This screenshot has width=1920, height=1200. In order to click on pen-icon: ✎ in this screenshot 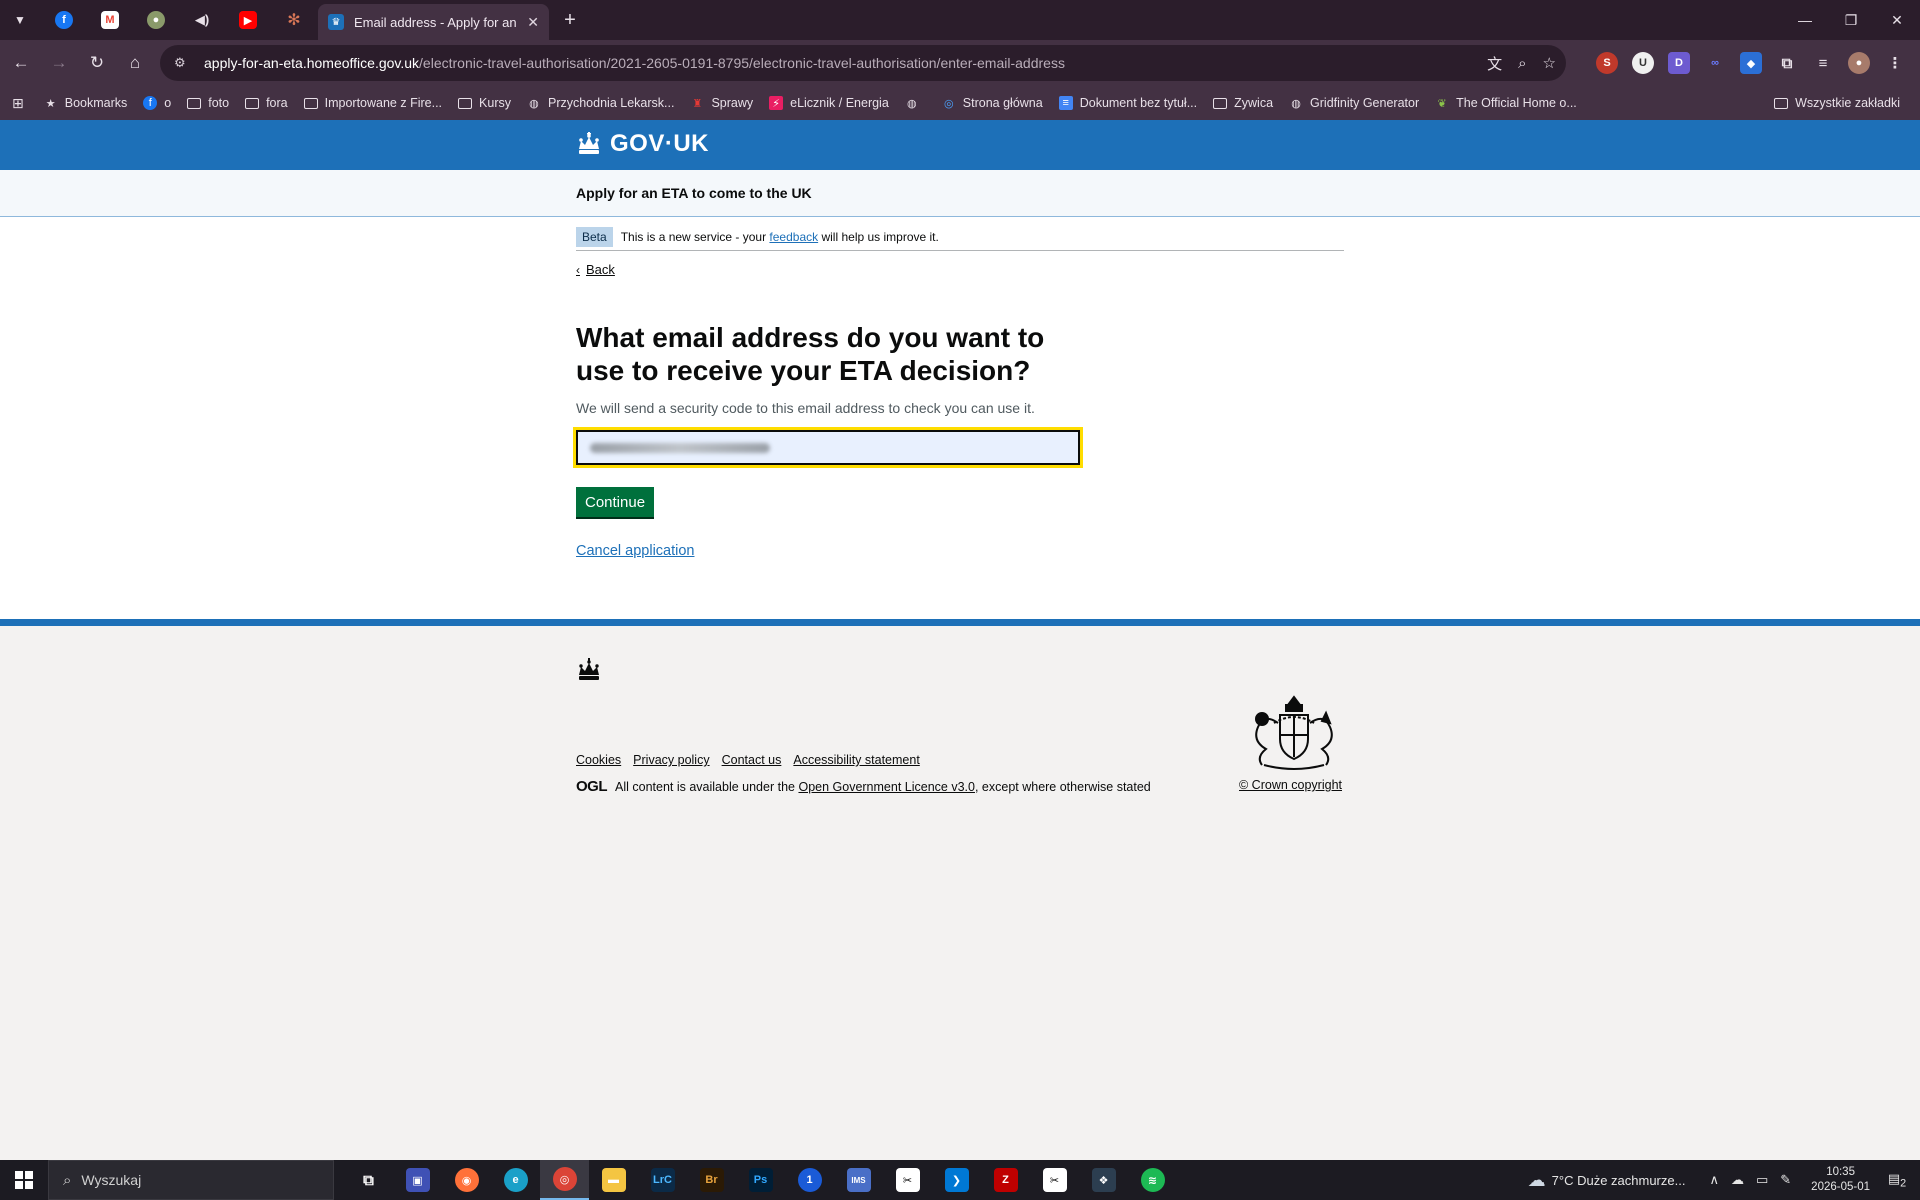, I will do `click(1785, 1180)`.